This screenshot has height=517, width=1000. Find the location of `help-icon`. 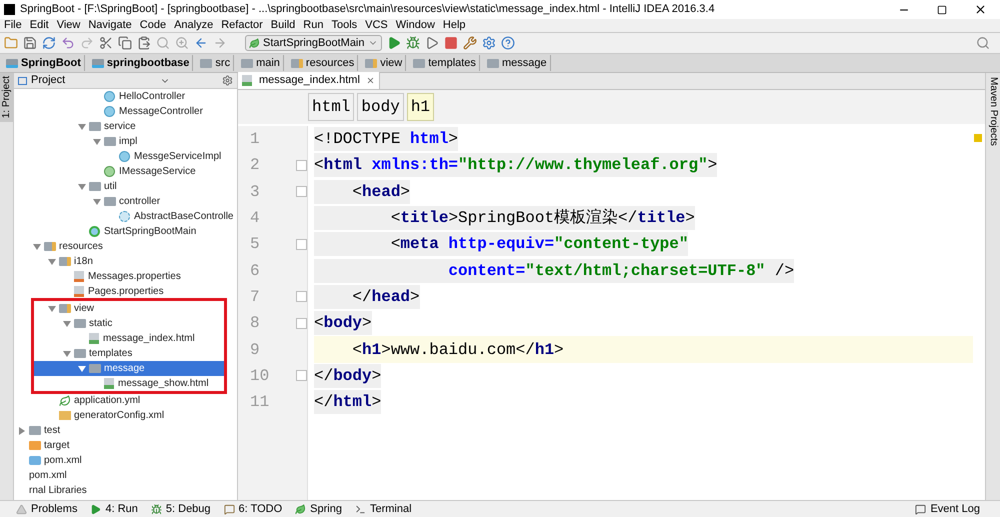

help-icon is located at coordinates (507, 43).